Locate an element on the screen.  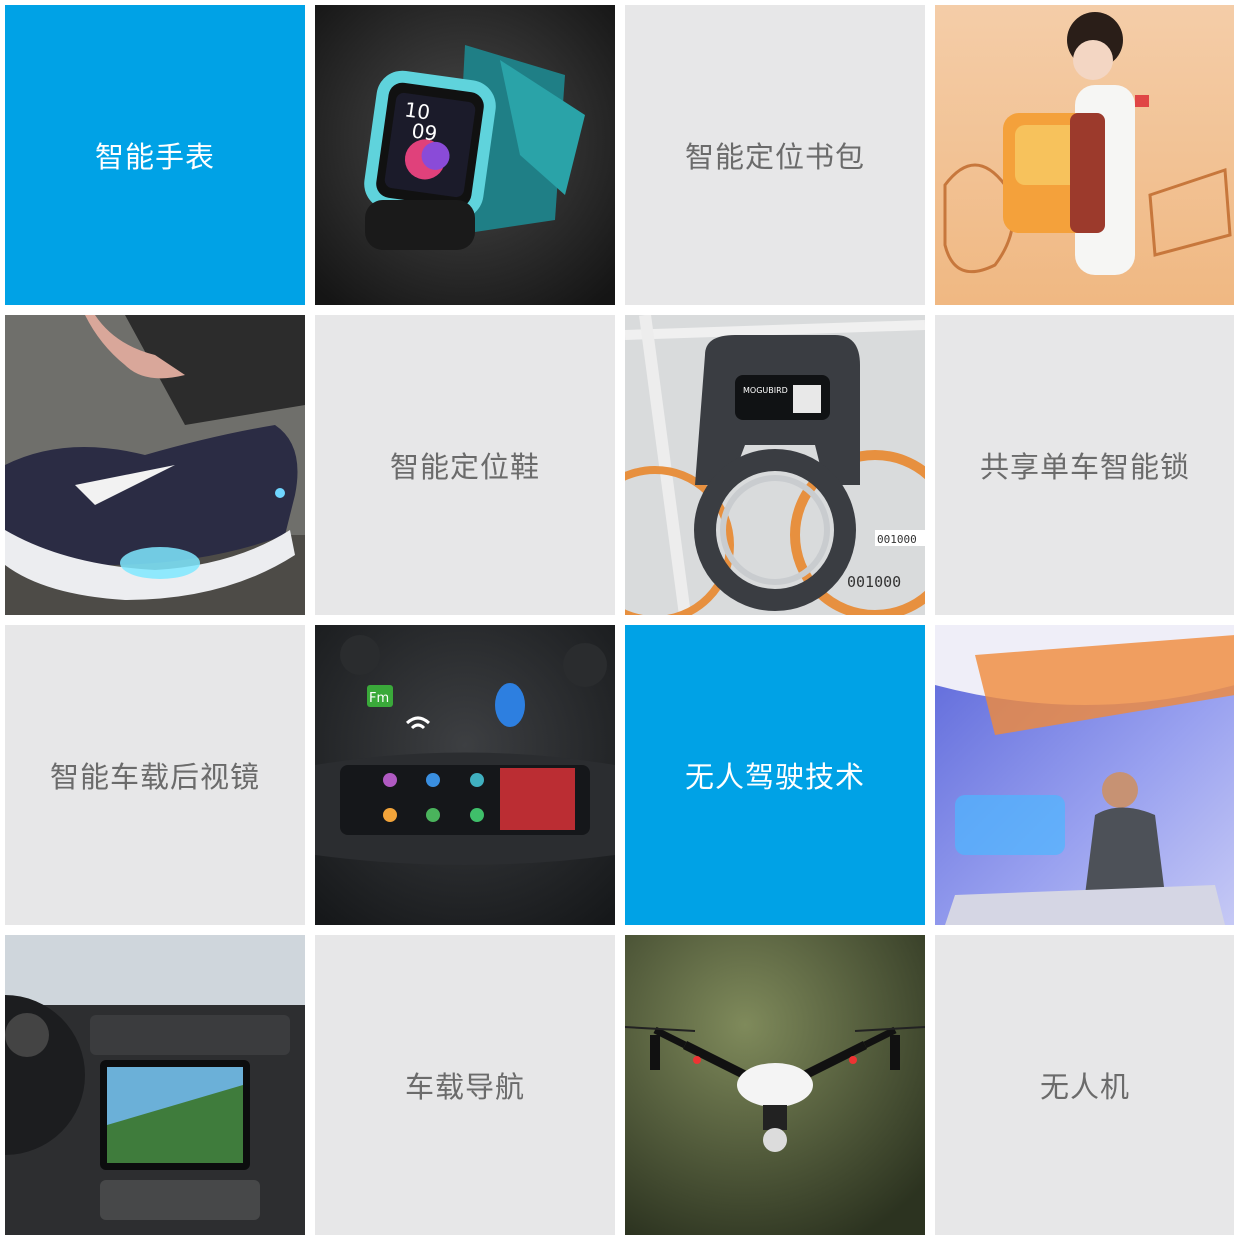
tile-smart-school-bag-label: 智能定位书包 is located at coordinates (775, 155).